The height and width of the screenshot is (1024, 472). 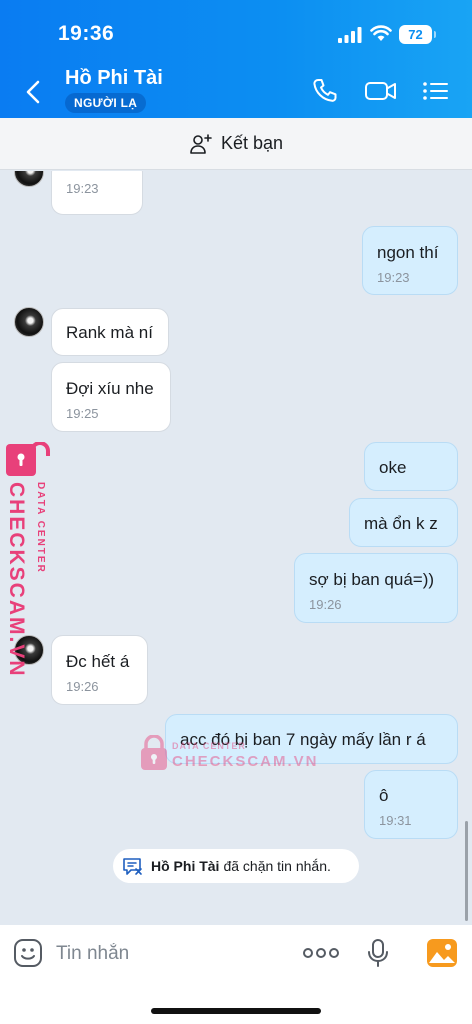 What do you see at coordinates (185, 866) in the screenshot?
I see `blocked-notice-name: Hồ Phi Tài` at bounding box center [185, 866].